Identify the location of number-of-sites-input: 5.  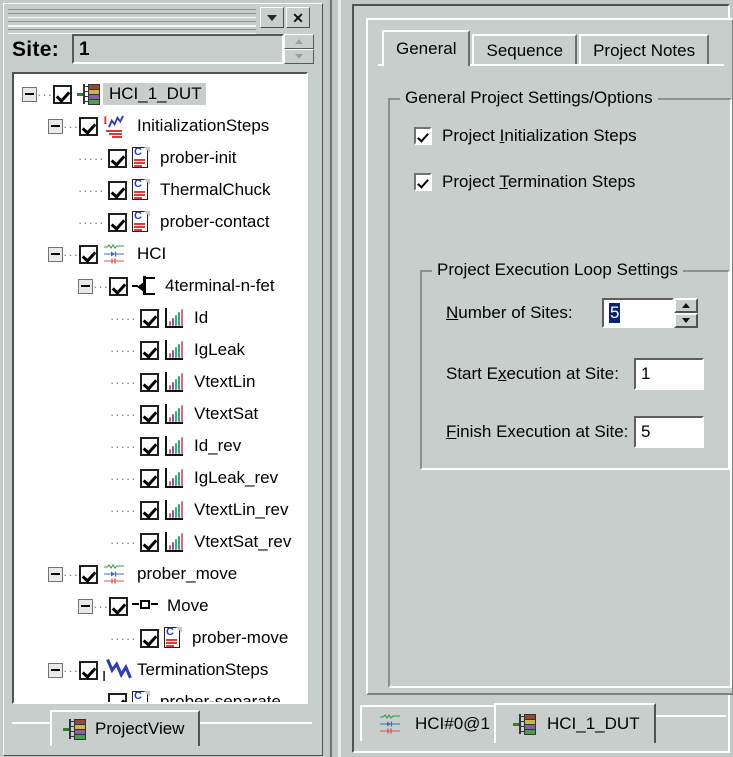
(638, 313).